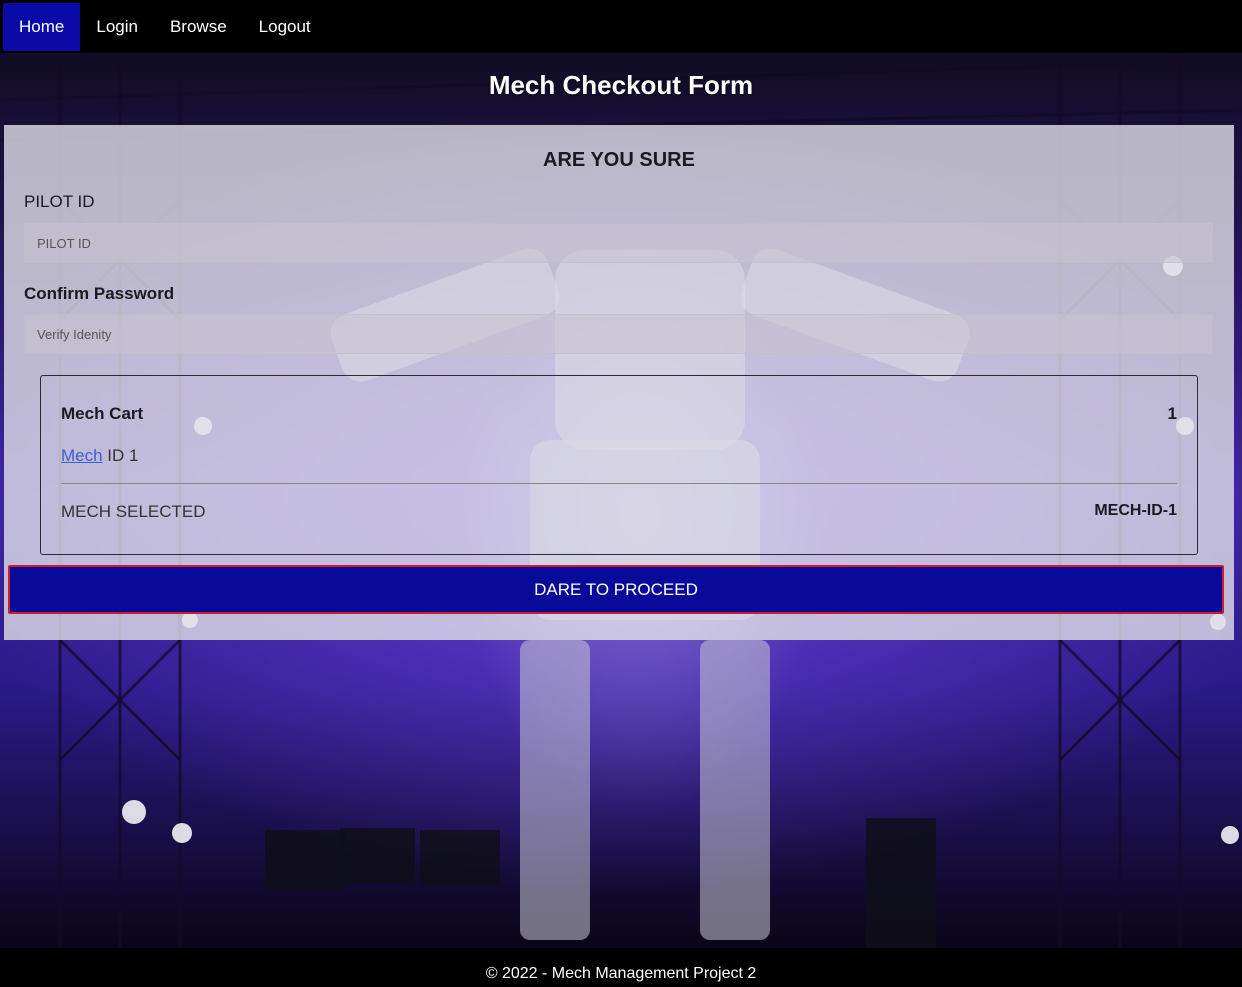 The image size is (1242, 987). I want to click on top-navbar: Home Login Browse Logout, so click(621, 26).